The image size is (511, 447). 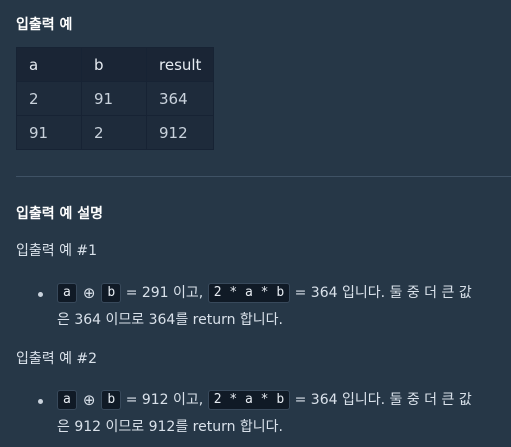 I want to click on examples-table: a b result 2 91 364 91 2 912, so click(x=115, y=98).